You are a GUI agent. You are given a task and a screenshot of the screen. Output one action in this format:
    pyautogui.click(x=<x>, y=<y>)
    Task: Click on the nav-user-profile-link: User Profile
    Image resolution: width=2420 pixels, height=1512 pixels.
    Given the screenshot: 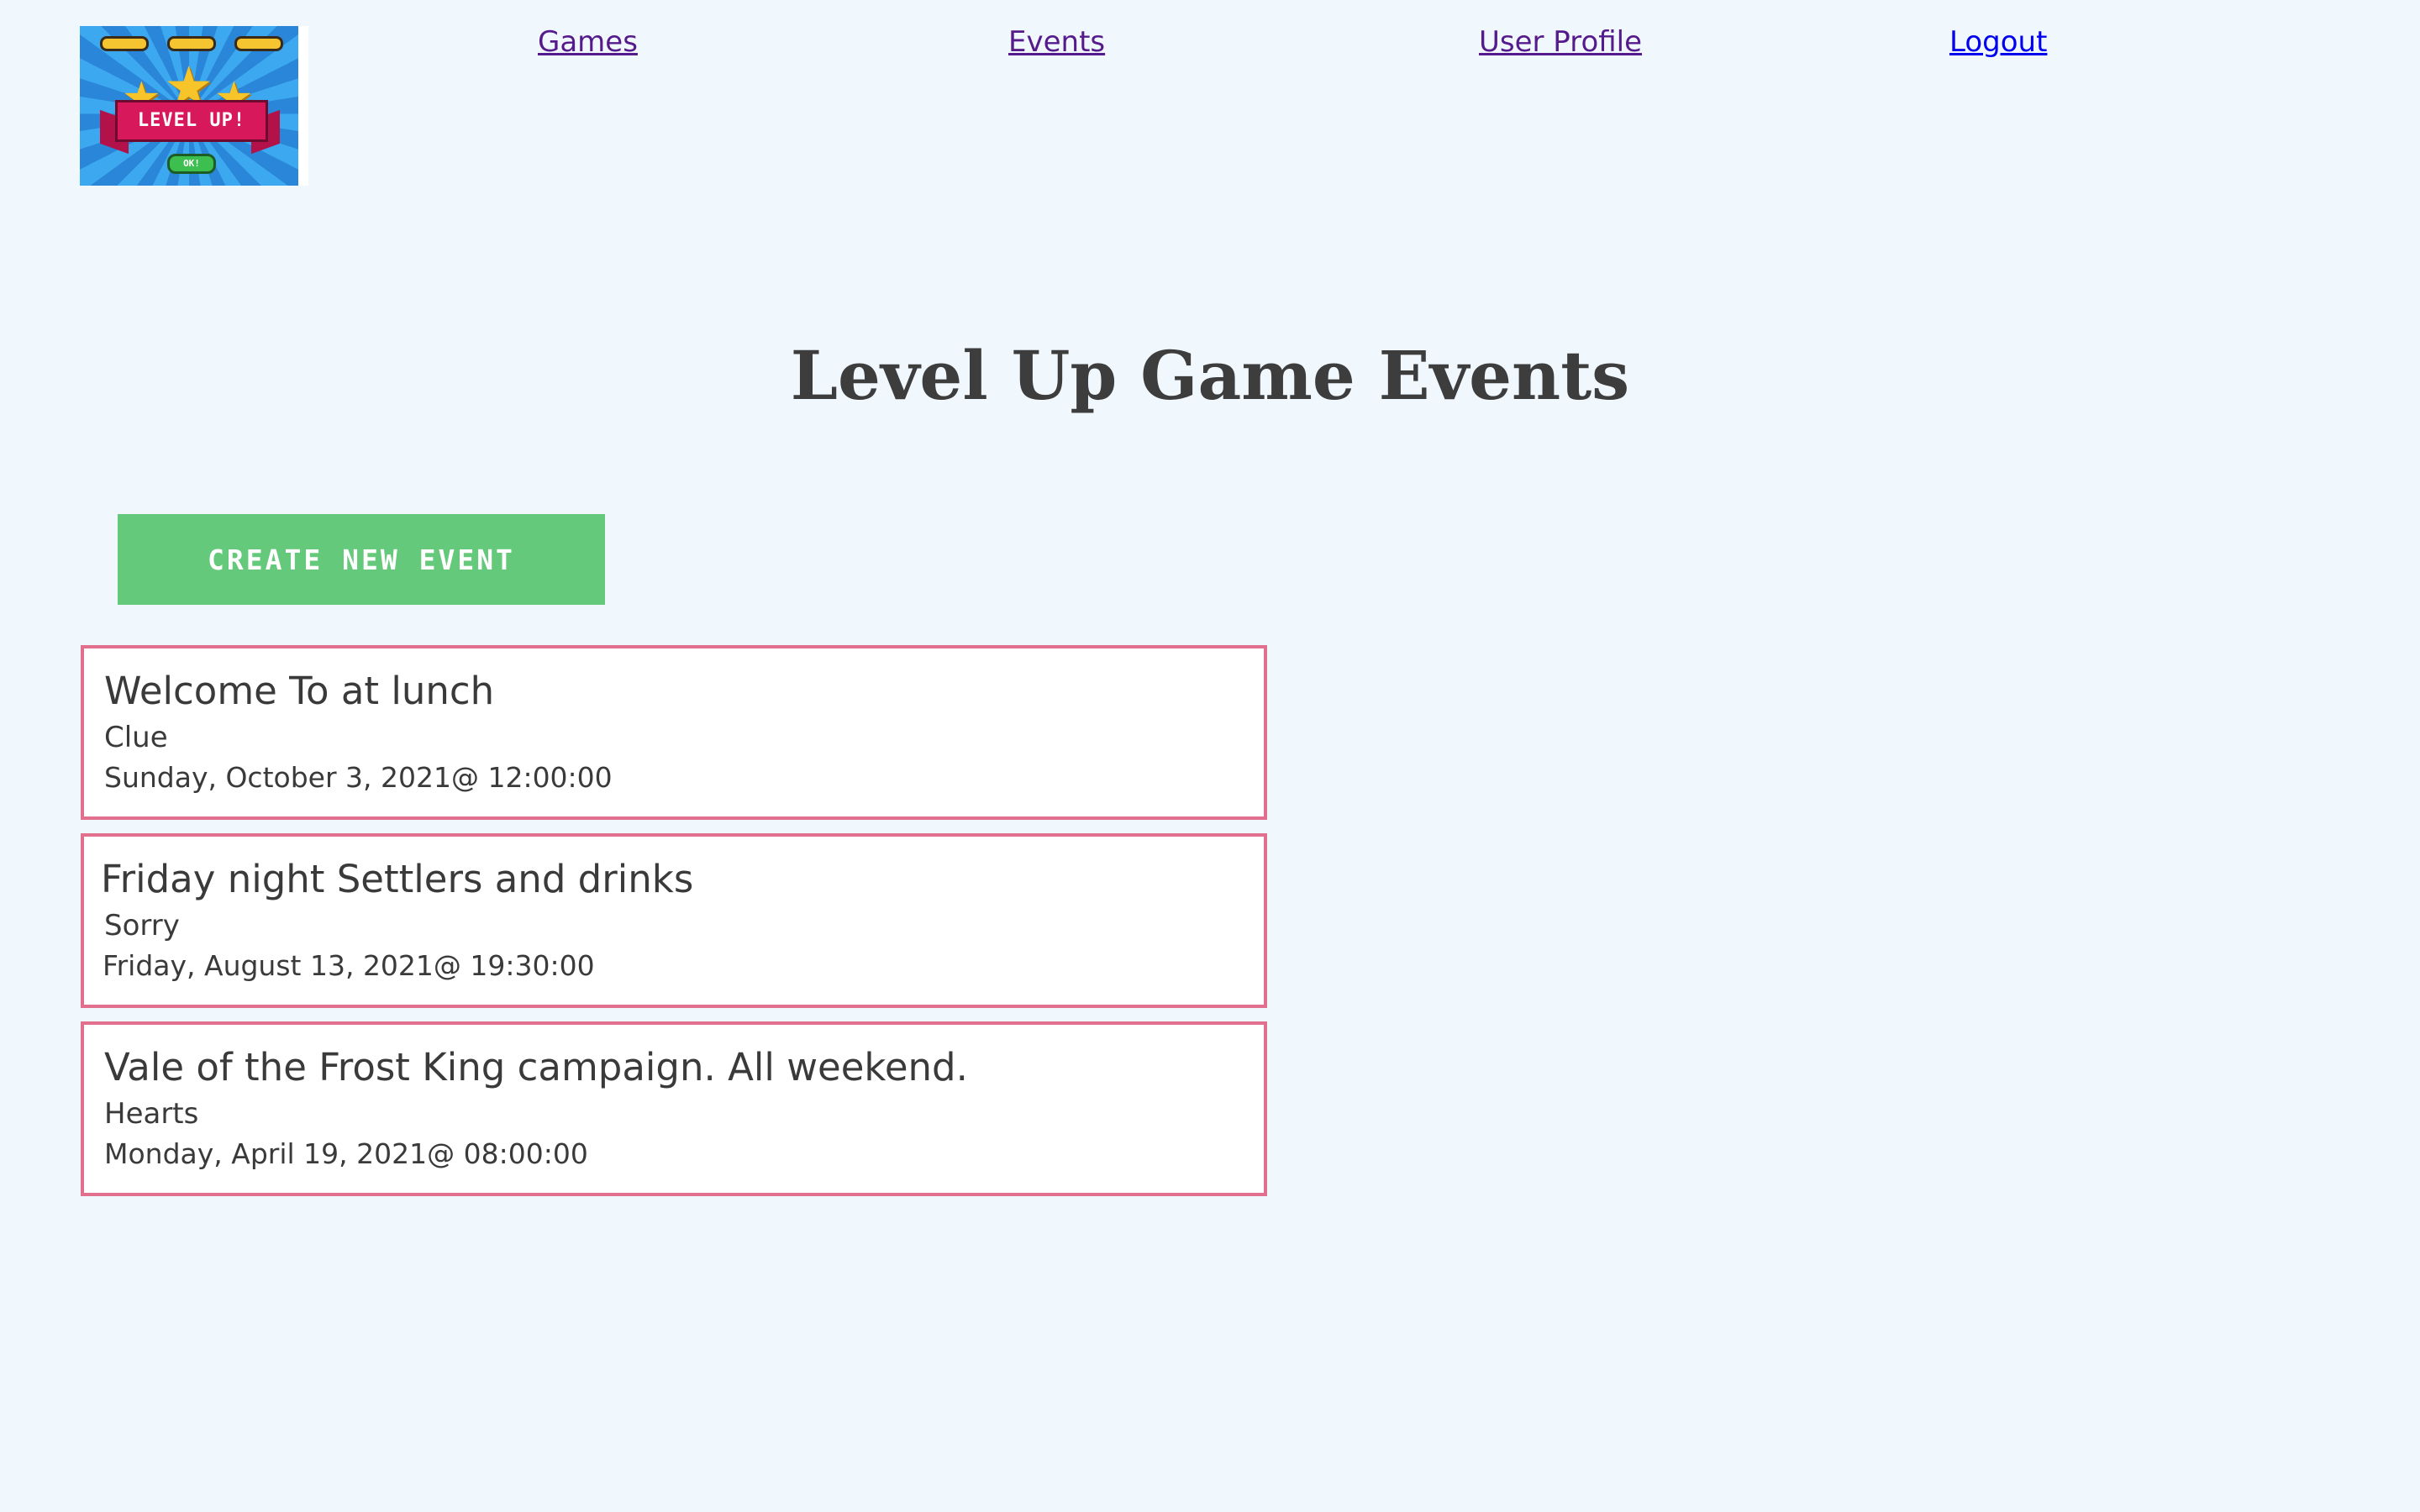 What is the action you would take?
    pyautogui.click(x=1560, y=42)
    